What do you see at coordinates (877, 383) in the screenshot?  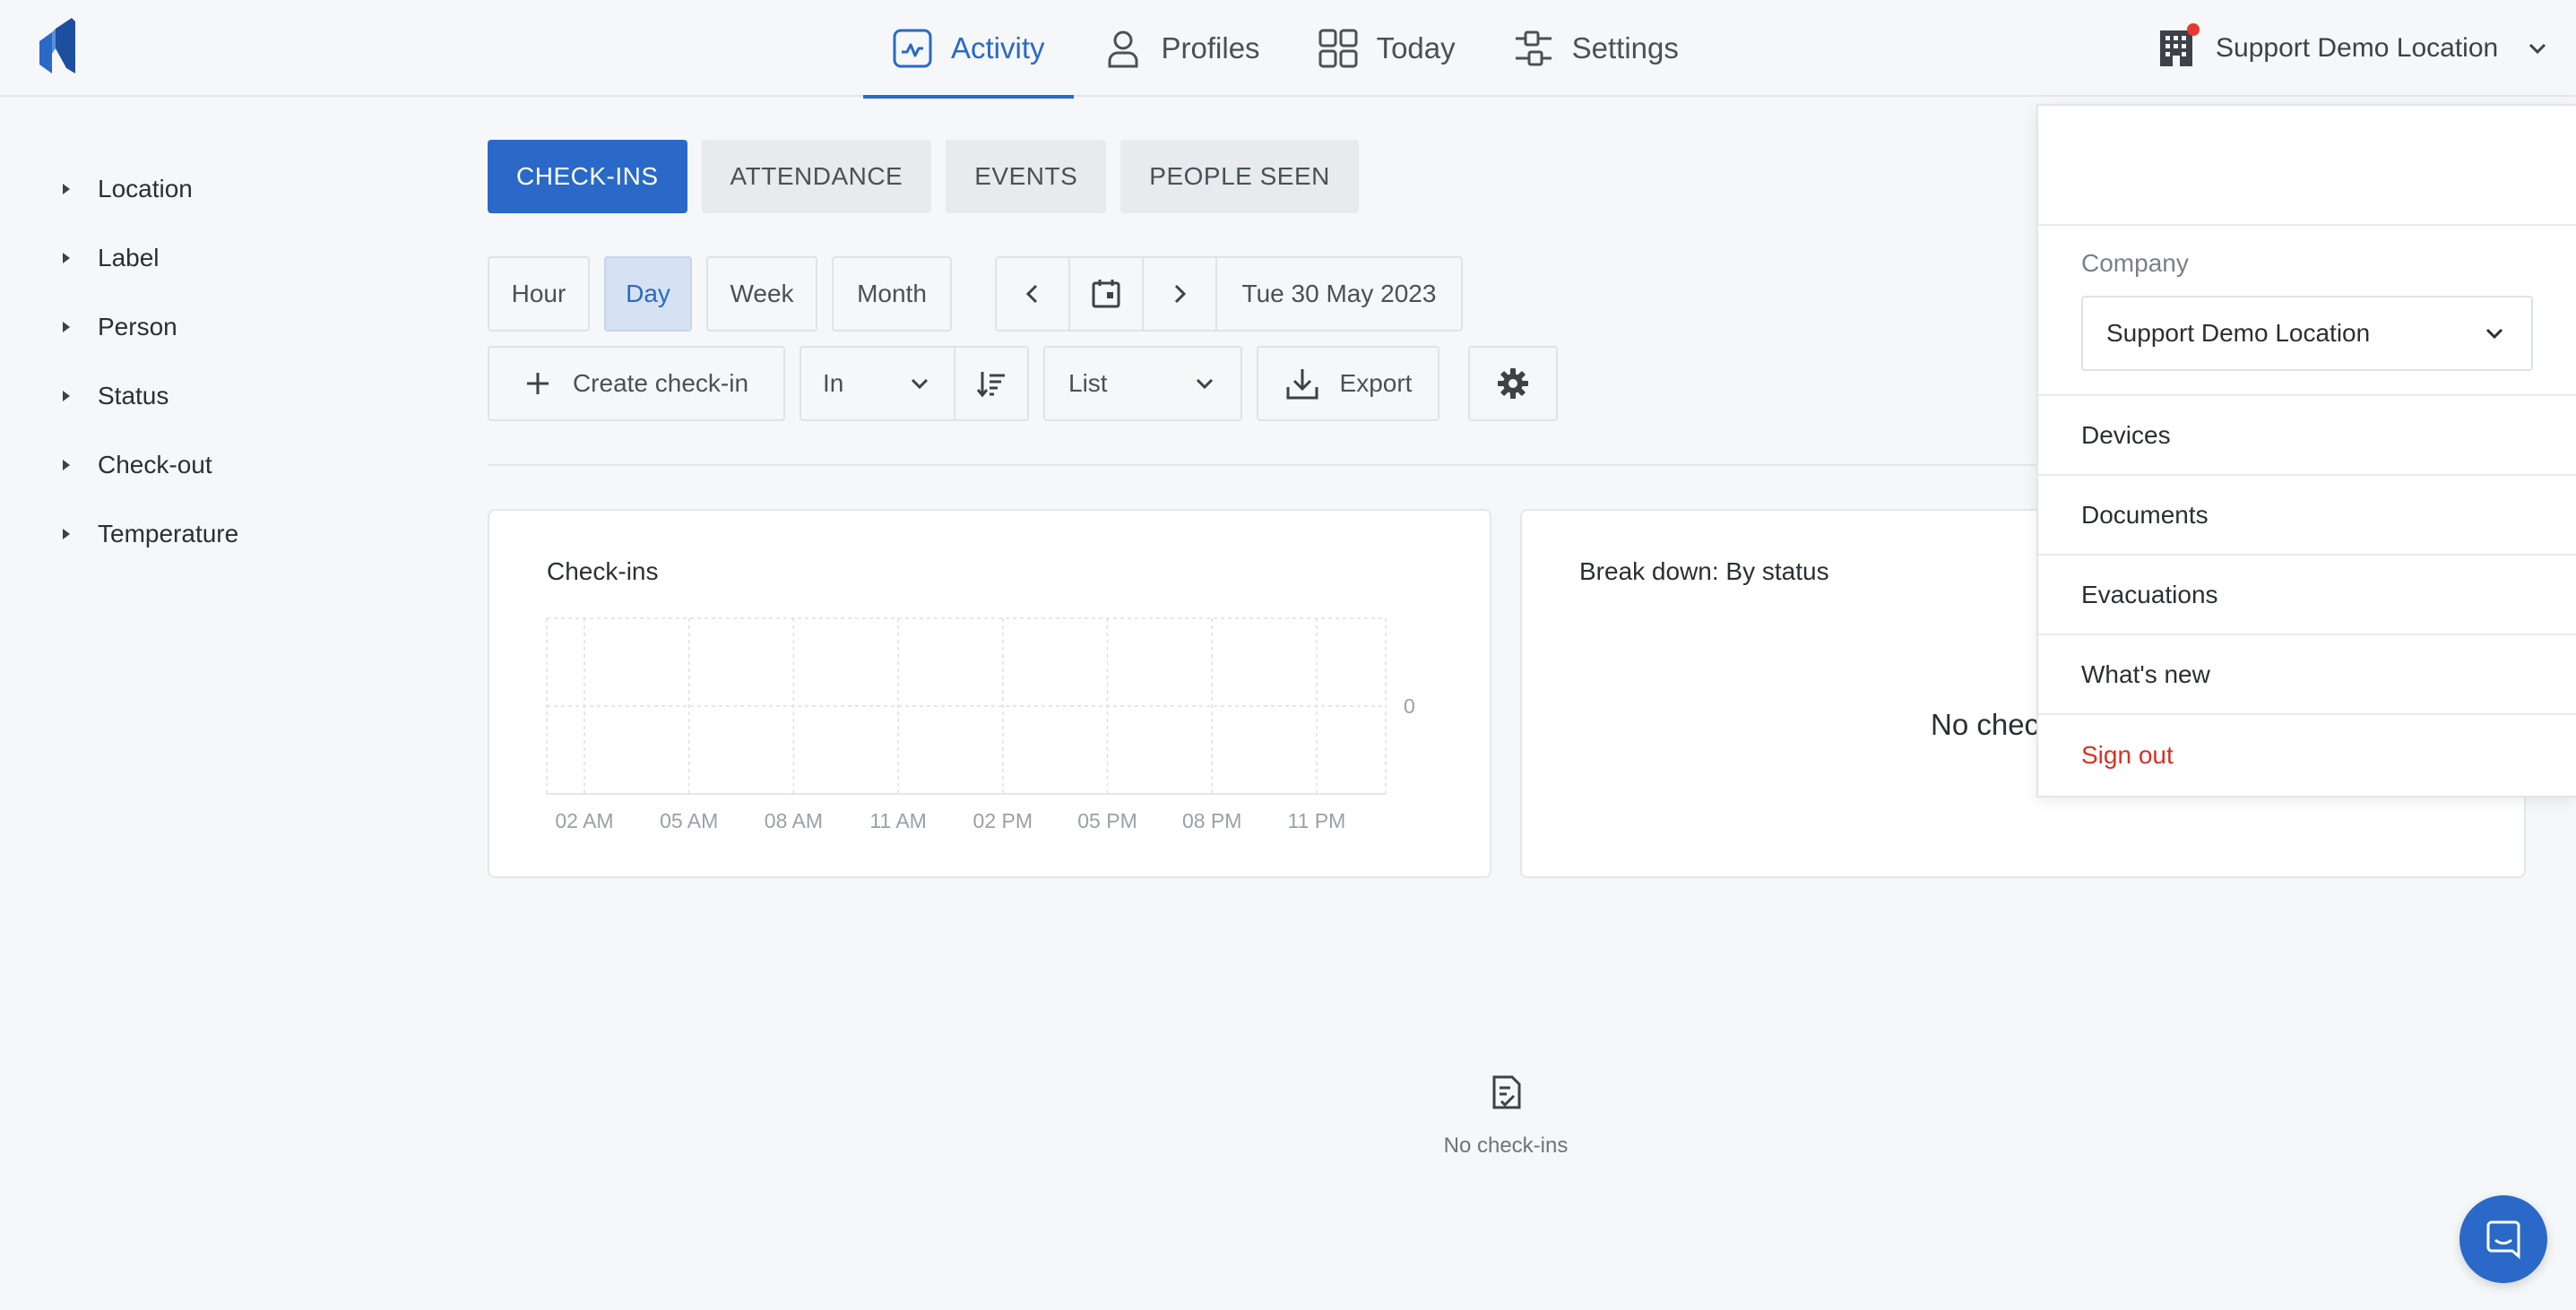 I see `direction-select: In` at bounding box center [877, 383].